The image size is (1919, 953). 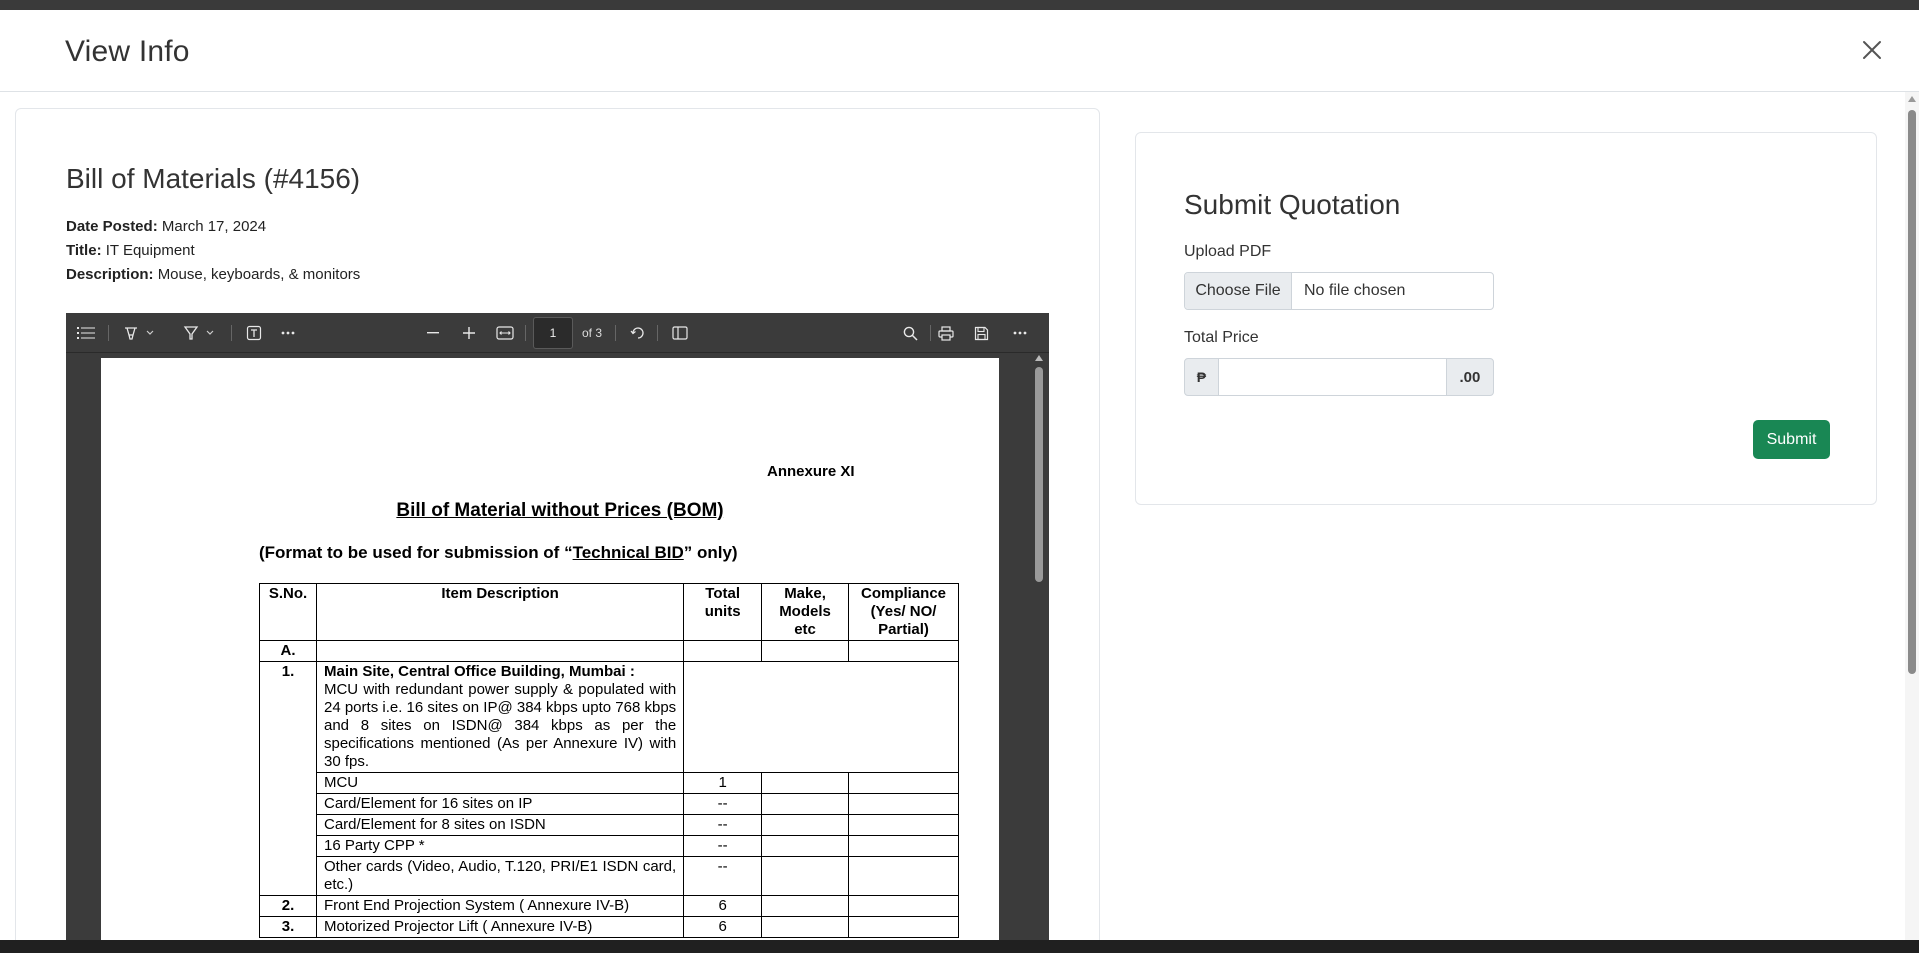 I want to click on contents-icon, so click(x=86, y=333).